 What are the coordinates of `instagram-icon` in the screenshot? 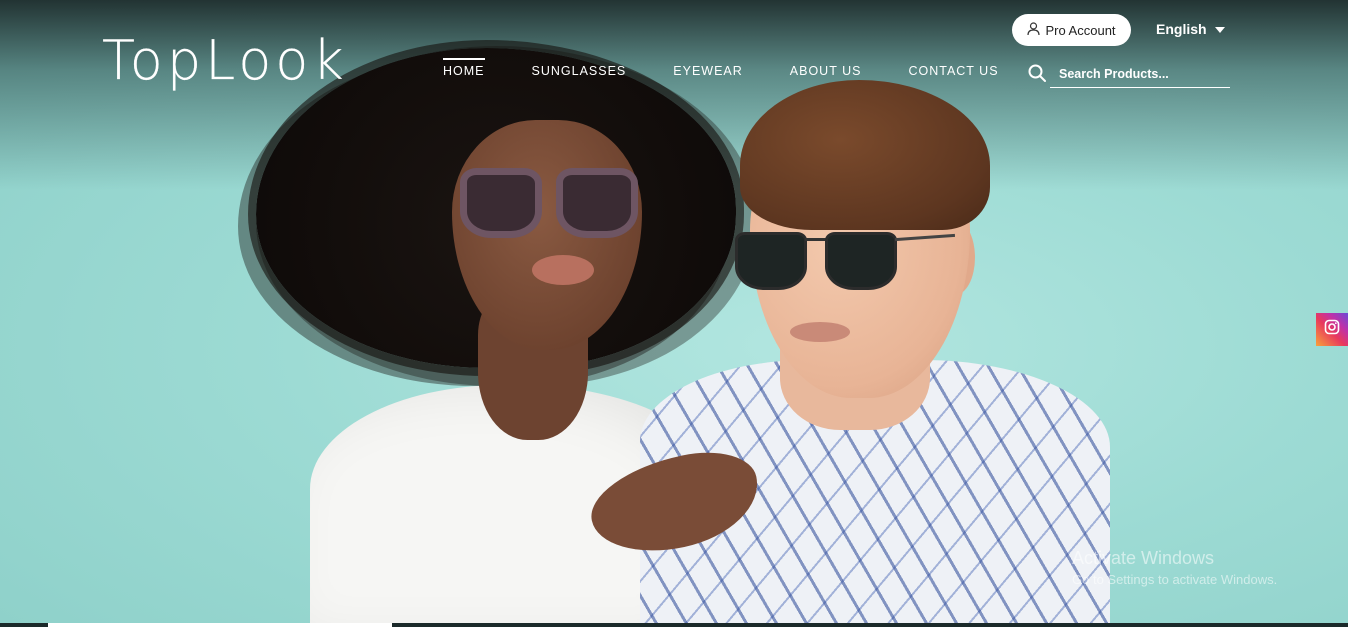 It's located at (1332, 329).